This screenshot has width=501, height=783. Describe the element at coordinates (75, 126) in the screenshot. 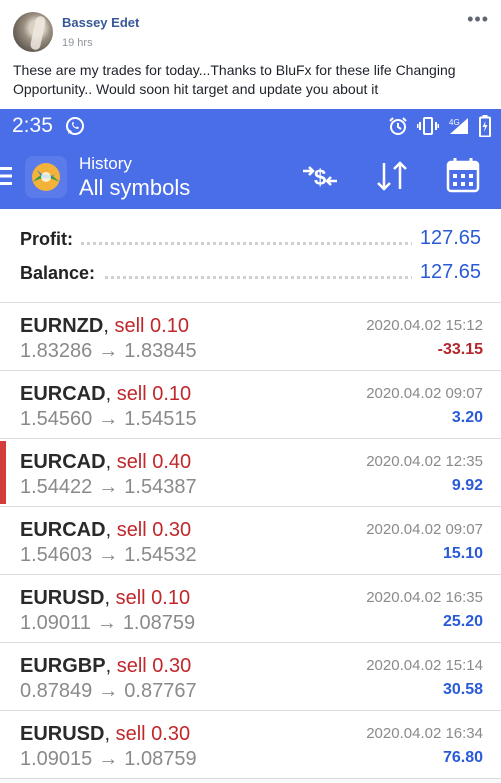

I see `whatsapp-icon` at that location.